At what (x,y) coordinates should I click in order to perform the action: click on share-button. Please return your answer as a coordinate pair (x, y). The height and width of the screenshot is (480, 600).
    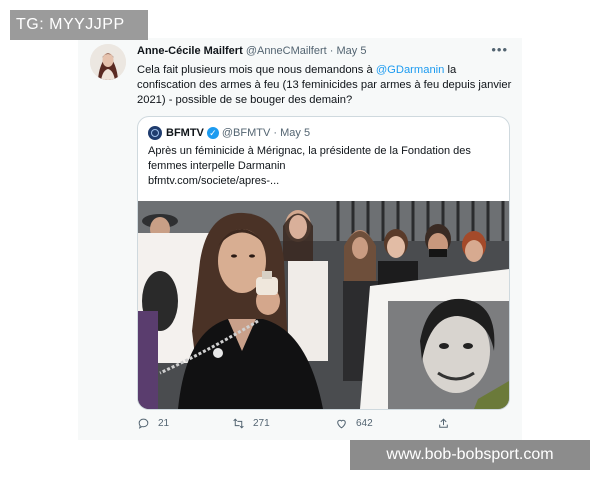
    Looking at the image, I should click on (443, 423).